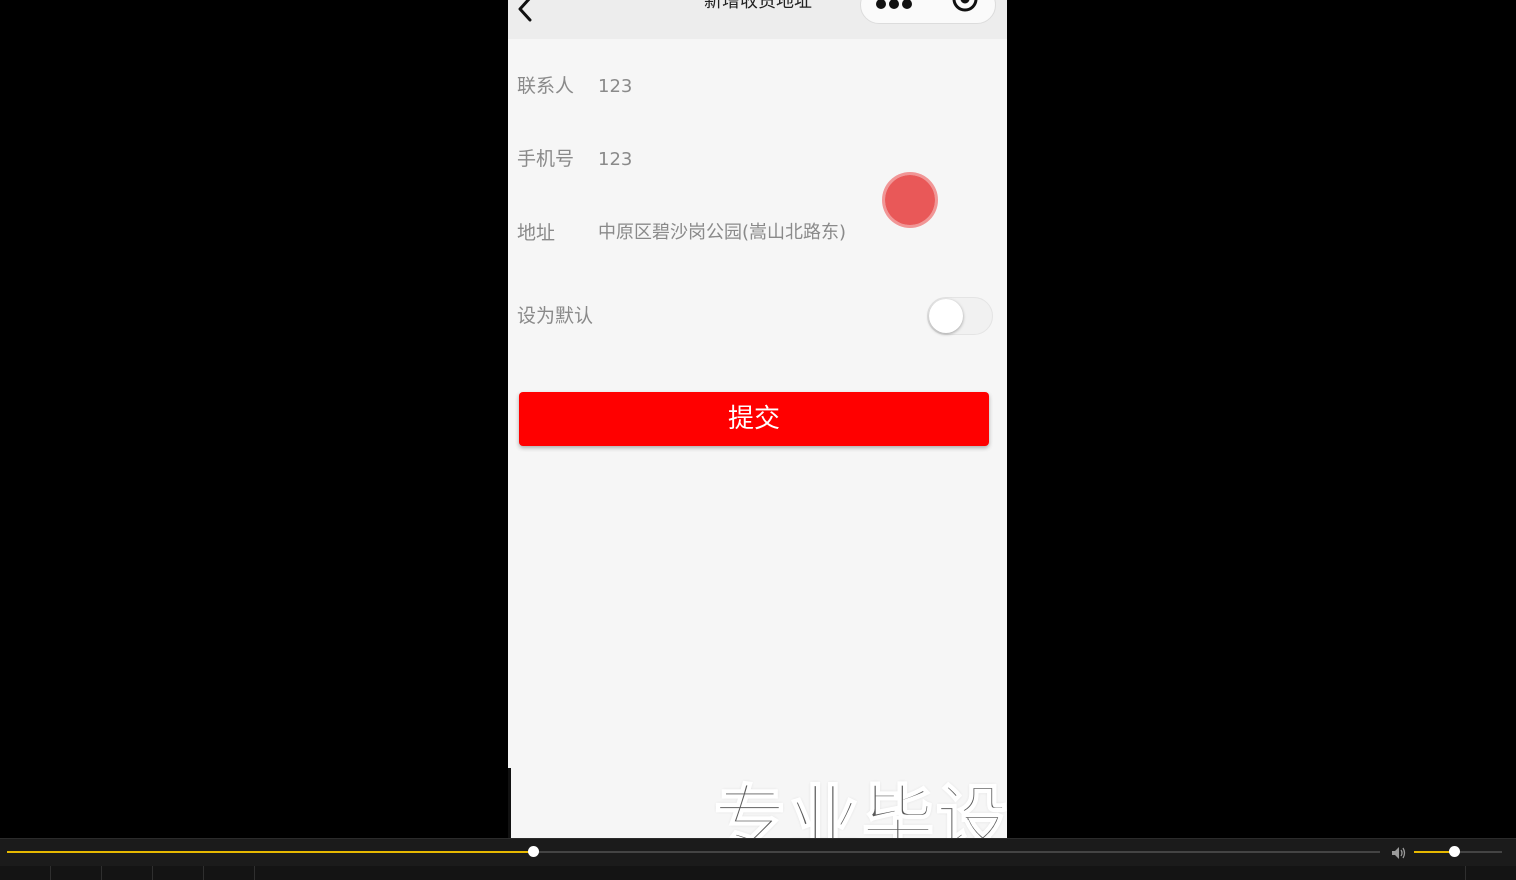  I want to click on back-button, so click(526, 12).